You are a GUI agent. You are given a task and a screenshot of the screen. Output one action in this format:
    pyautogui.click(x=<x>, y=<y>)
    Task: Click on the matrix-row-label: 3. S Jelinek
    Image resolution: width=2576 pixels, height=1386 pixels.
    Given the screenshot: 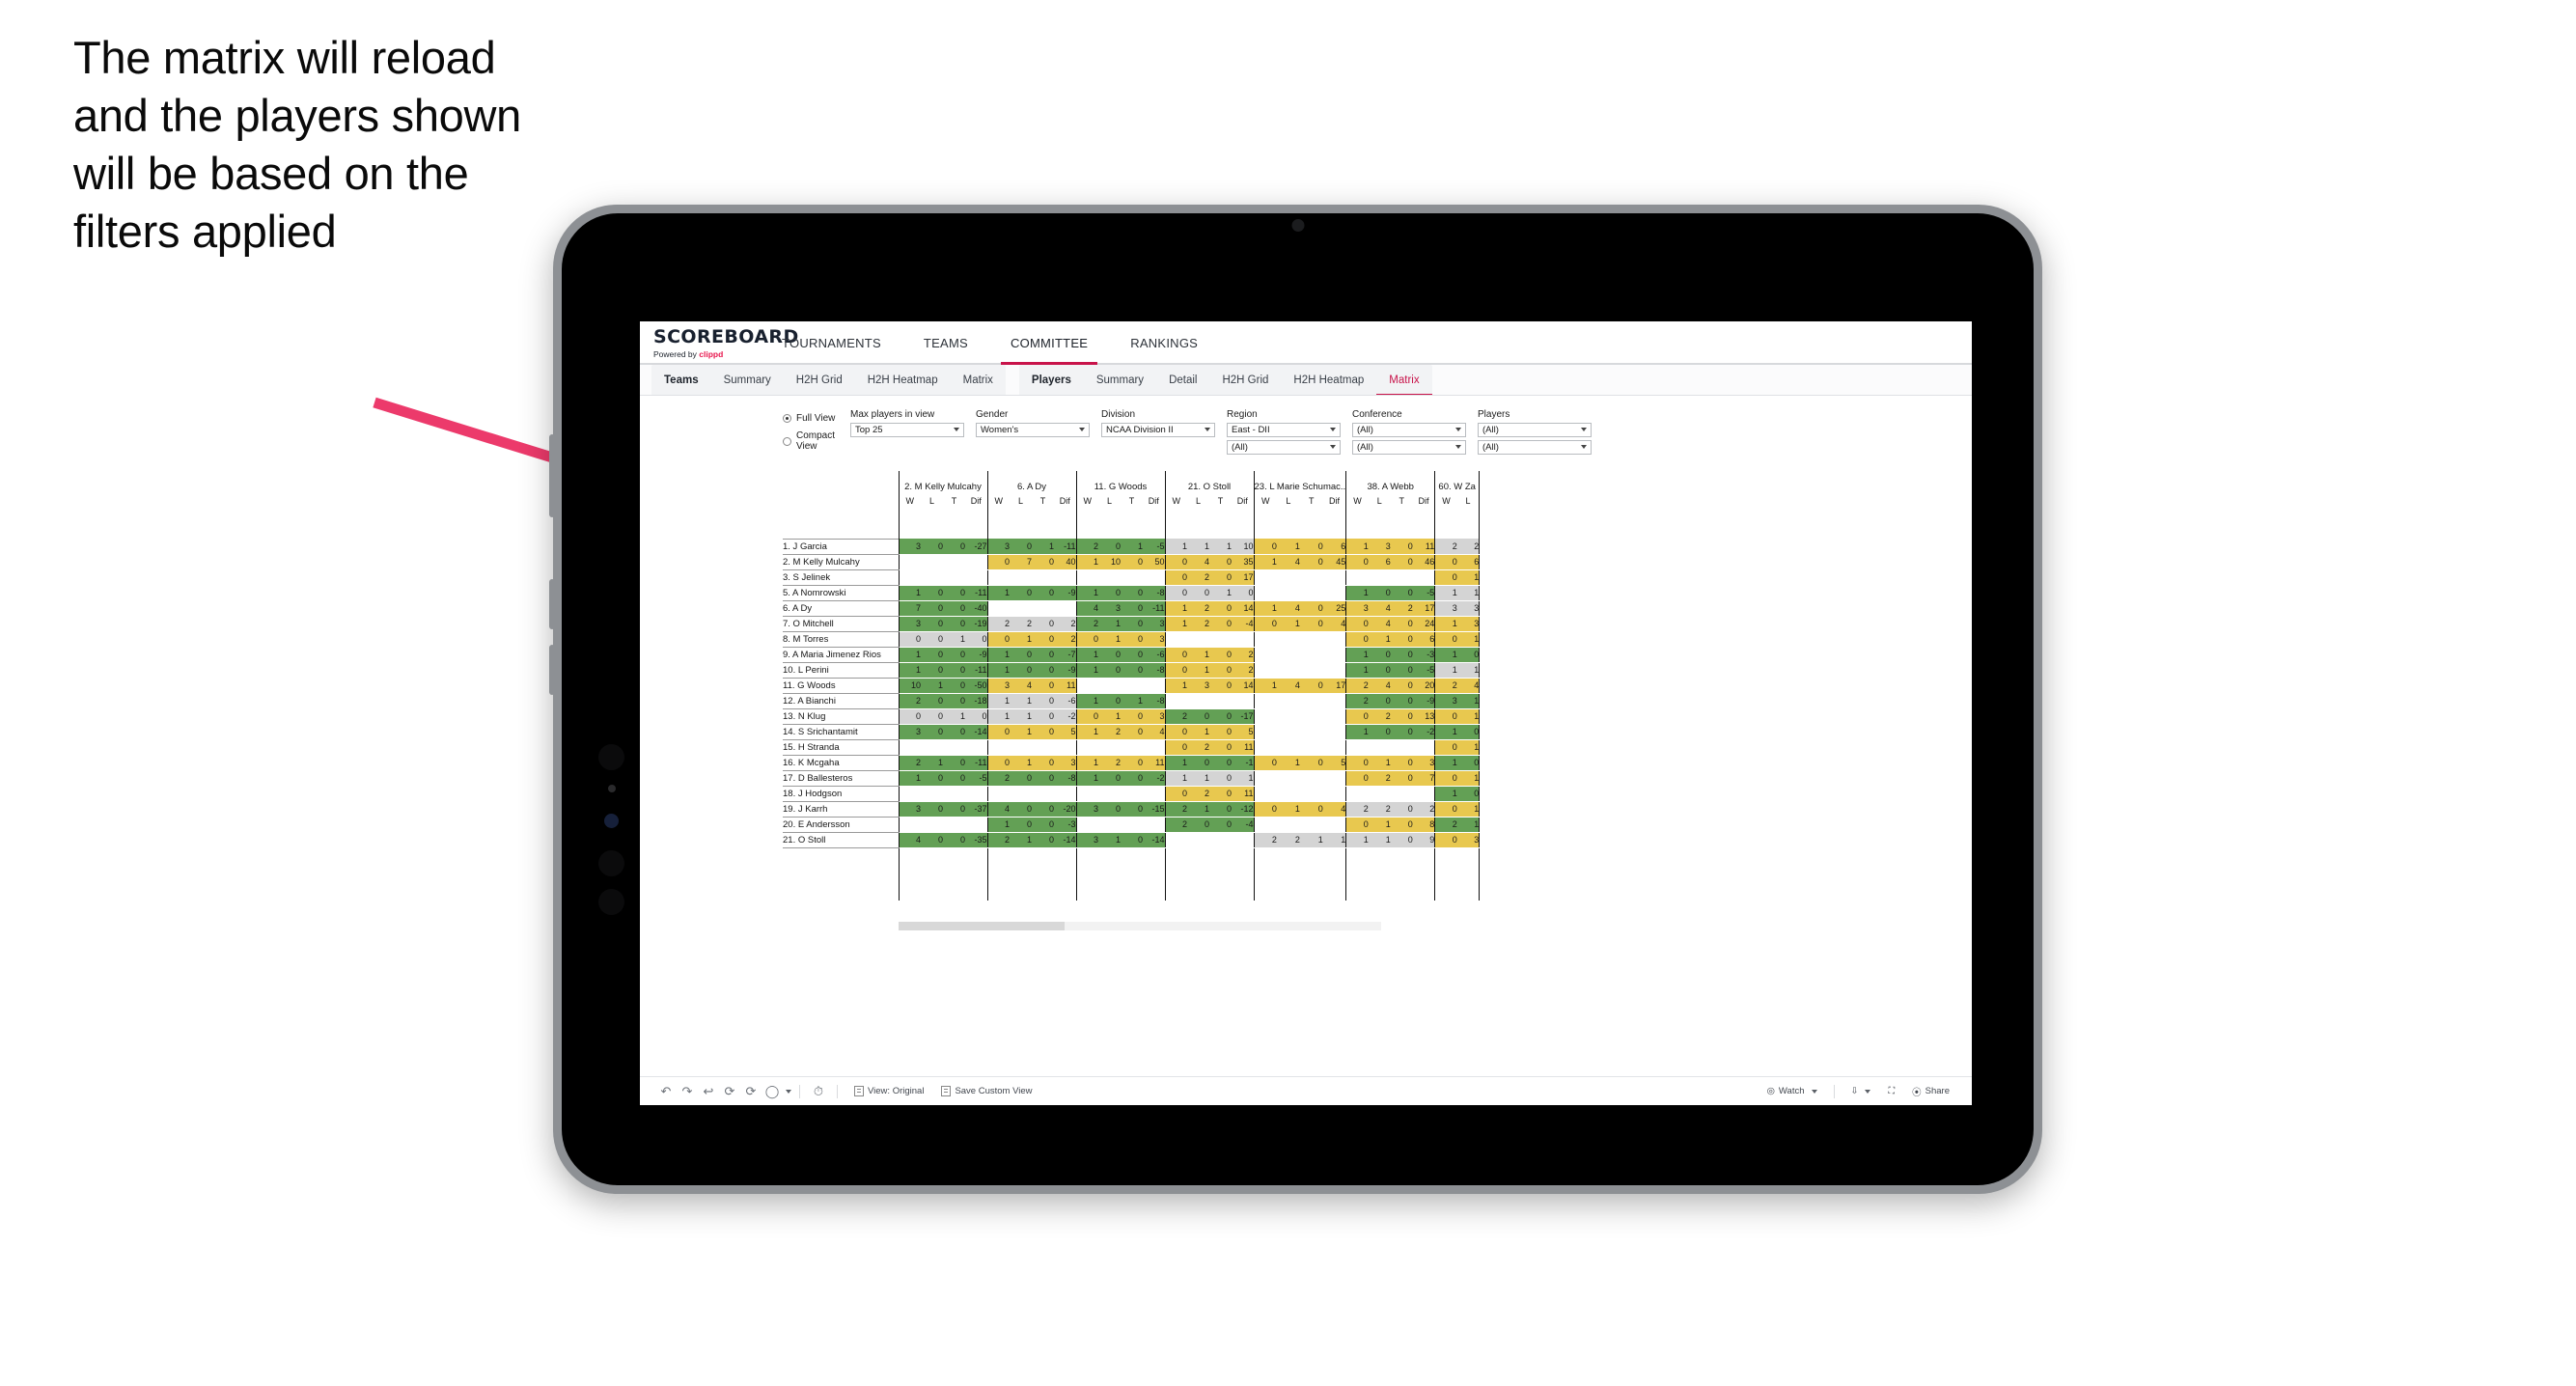 What is the action you would take?
    pyautogui.click(x=841, y=577)
    